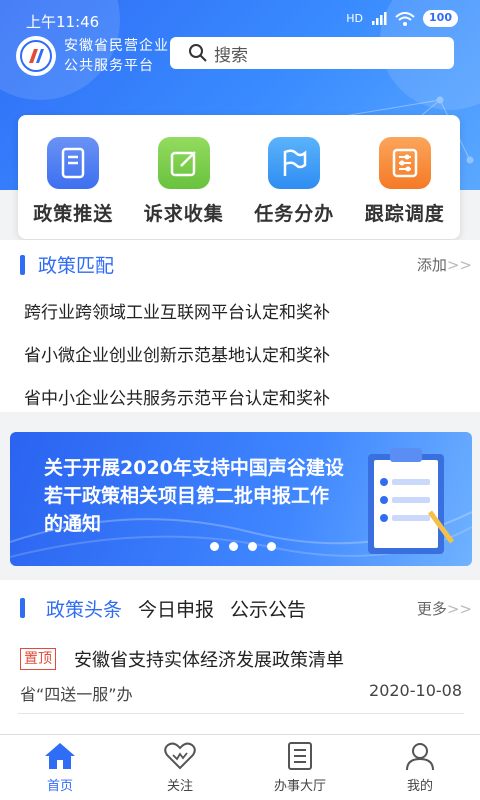 The width and height of the screenshot is (480, 800). I want to click on status-icons: HD 100, so click(402, 18).